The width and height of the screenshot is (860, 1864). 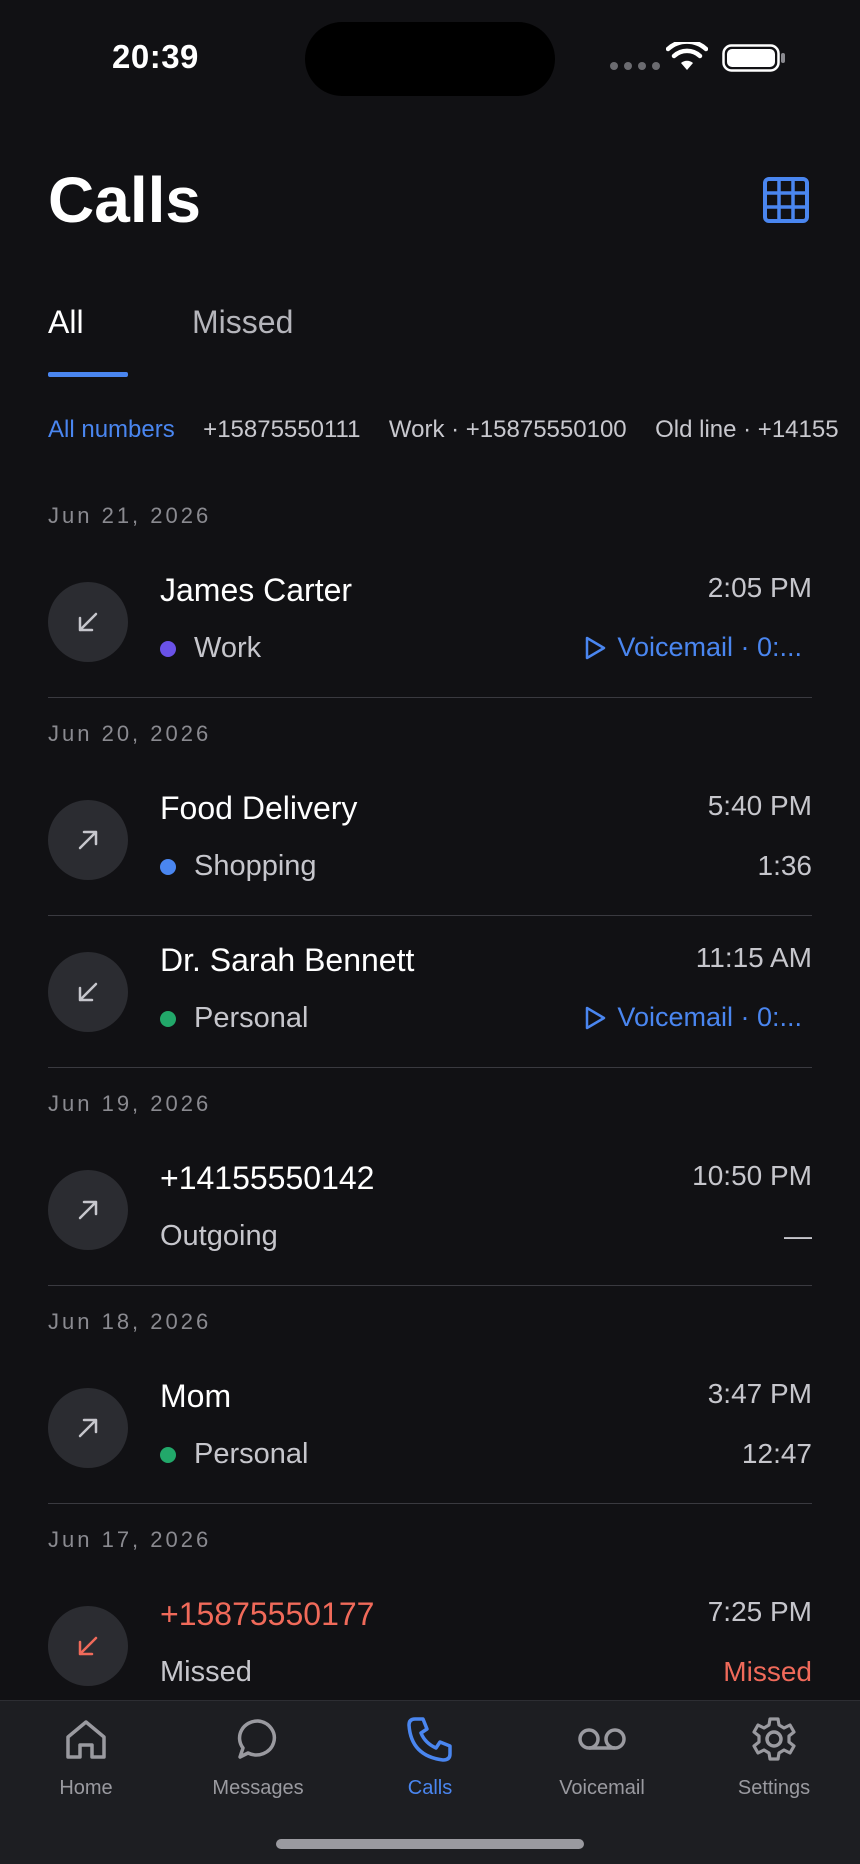 What do you see at coordinates (242, 322) in the screenshot?
I see `tab-missed: Missed` at bounding box center [242, 322].